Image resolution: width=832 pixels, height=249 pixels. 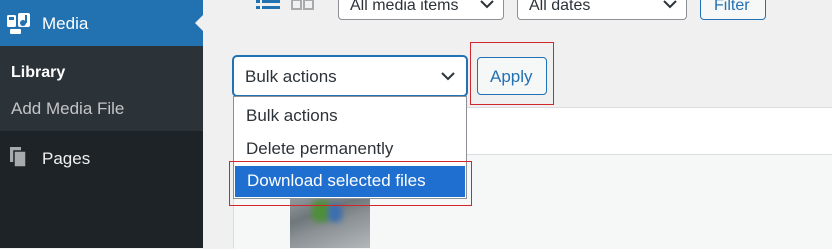 I want to click on bulk-actions-select: Bulk actions, so click(x=350, y=76).